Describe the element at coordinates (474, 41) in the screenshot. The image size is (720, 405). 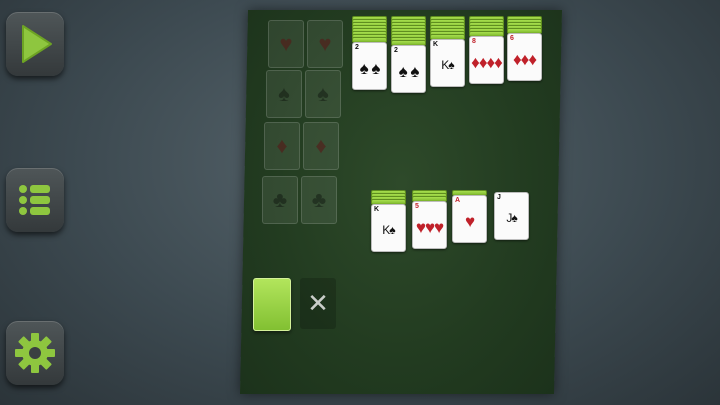
I see `card-rank: 8` at that location.